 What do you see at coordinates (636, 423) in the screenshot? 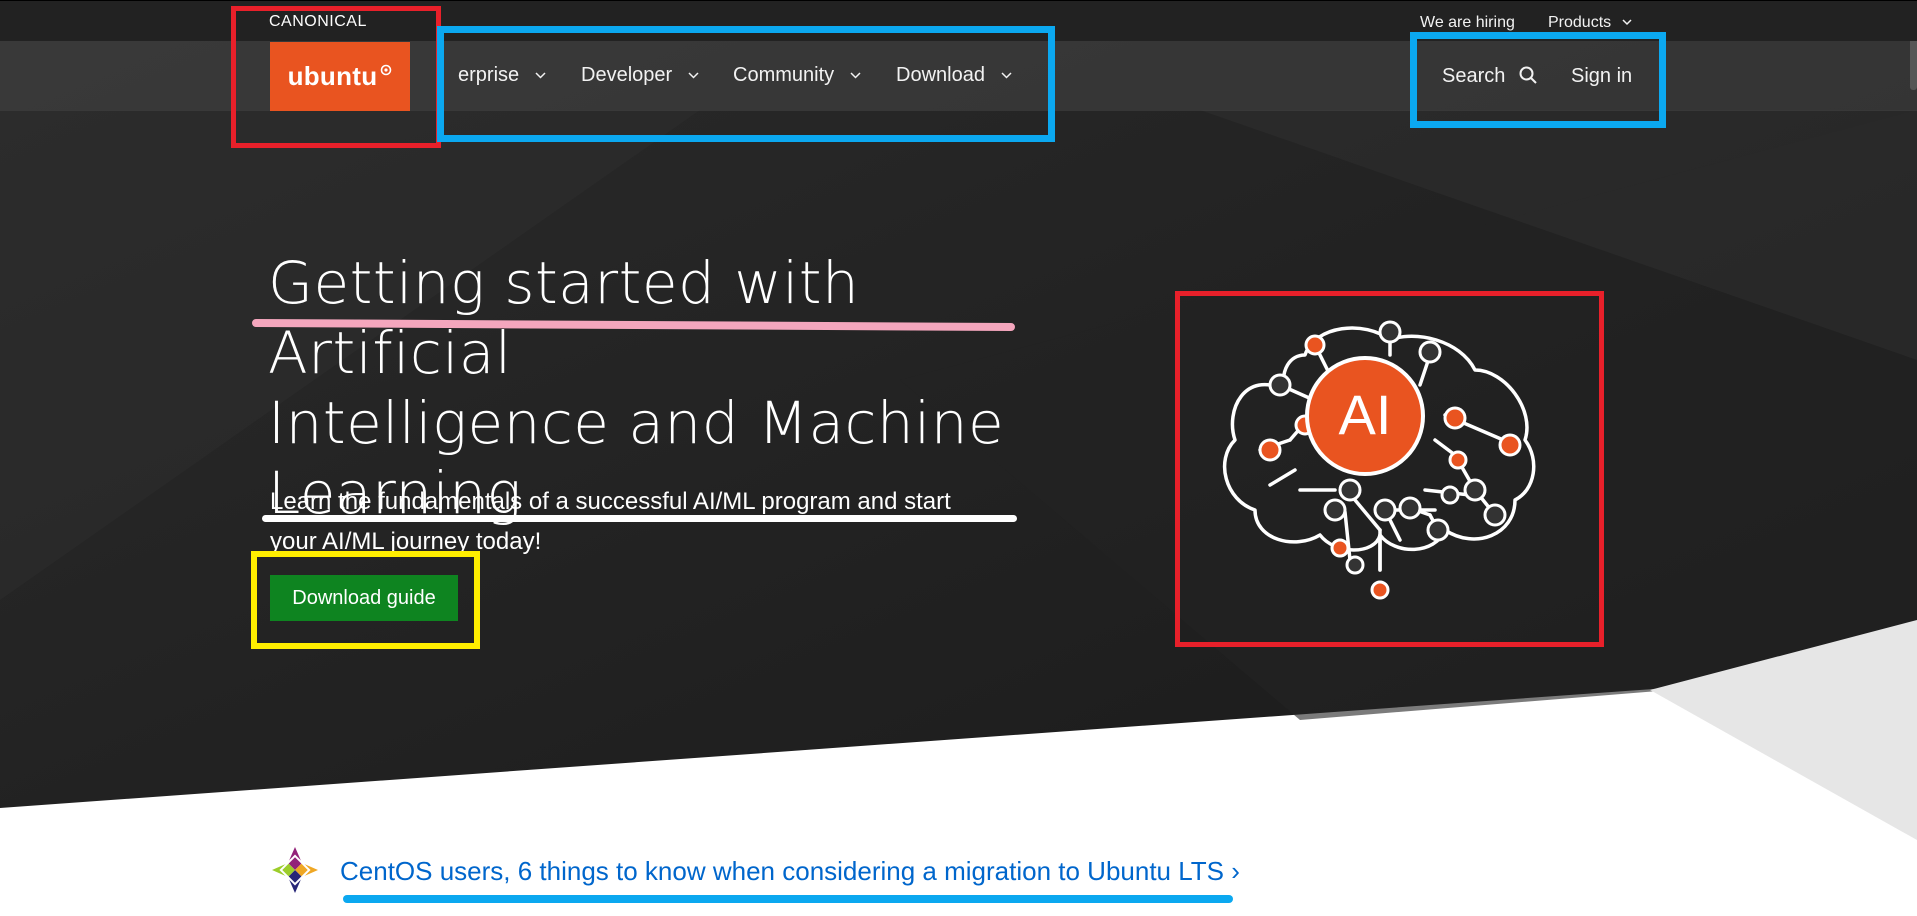
I see `hero-title-line: Intelligence and Machine` at bounding box center [636, 423].